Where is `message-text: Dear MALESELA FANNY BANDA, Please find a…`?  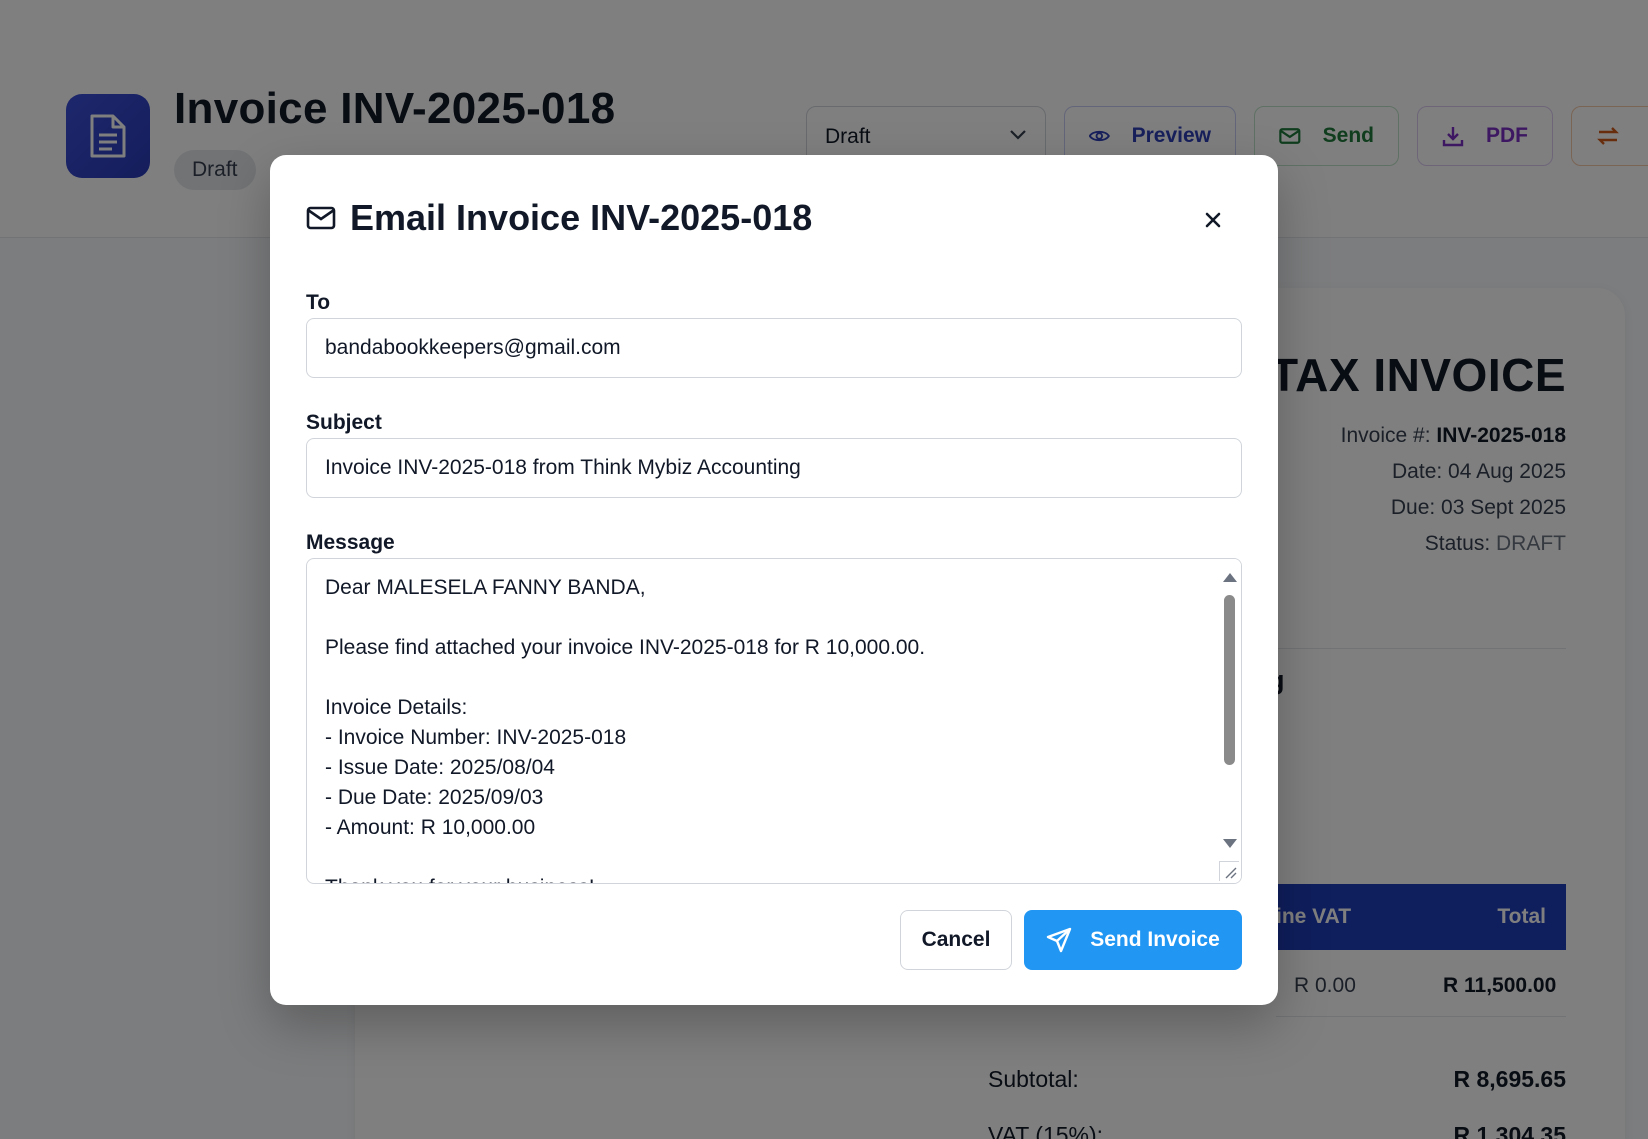
message-text: Dear MALESELA FANNY BANDA, Please find a… is located at coordinates (625, 729).